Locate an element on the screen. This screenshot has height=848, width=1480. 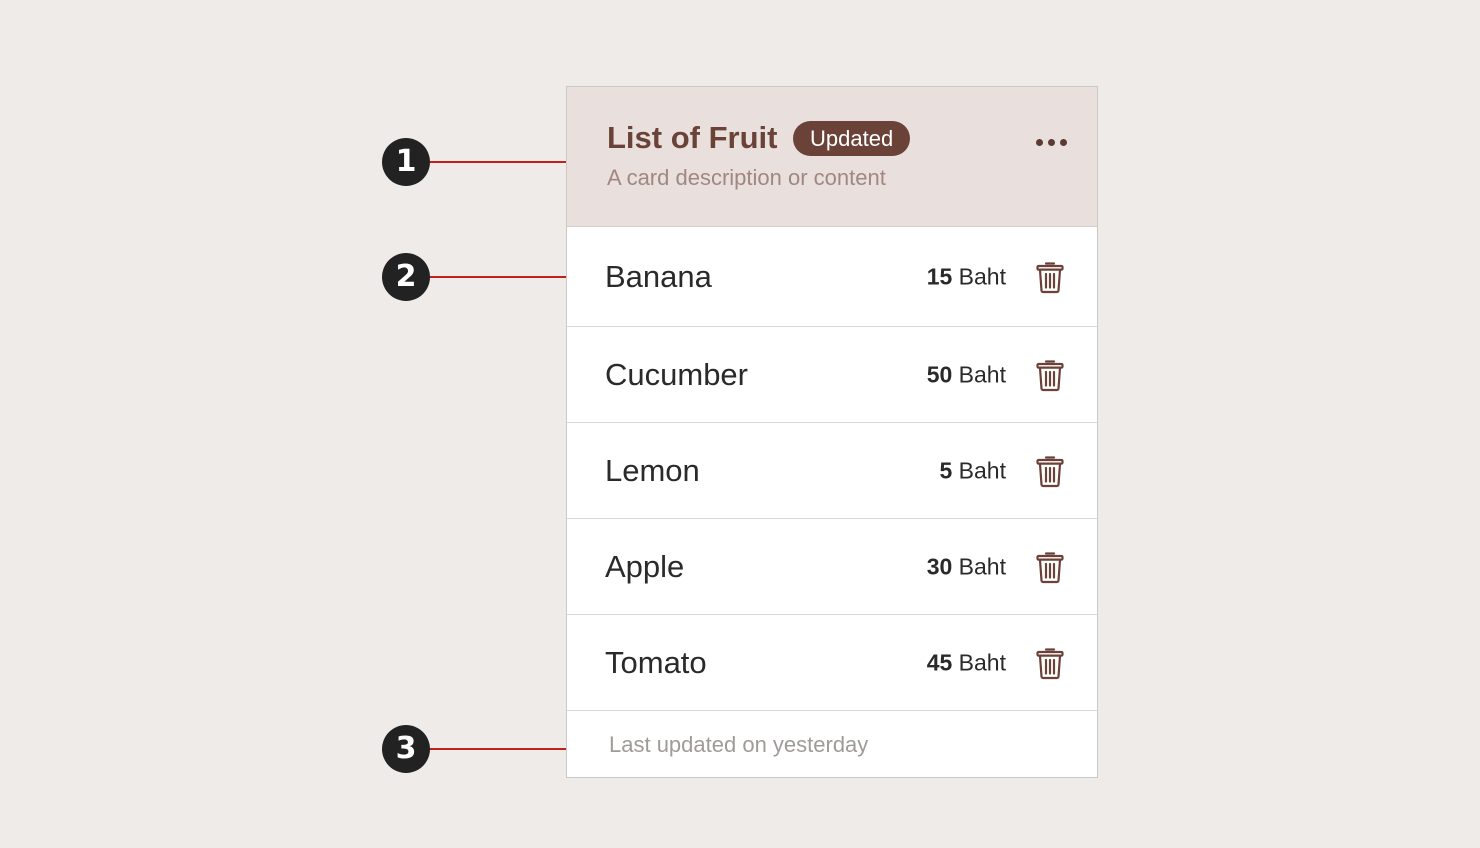
more-options-button is located at coordinates (1051, 142).